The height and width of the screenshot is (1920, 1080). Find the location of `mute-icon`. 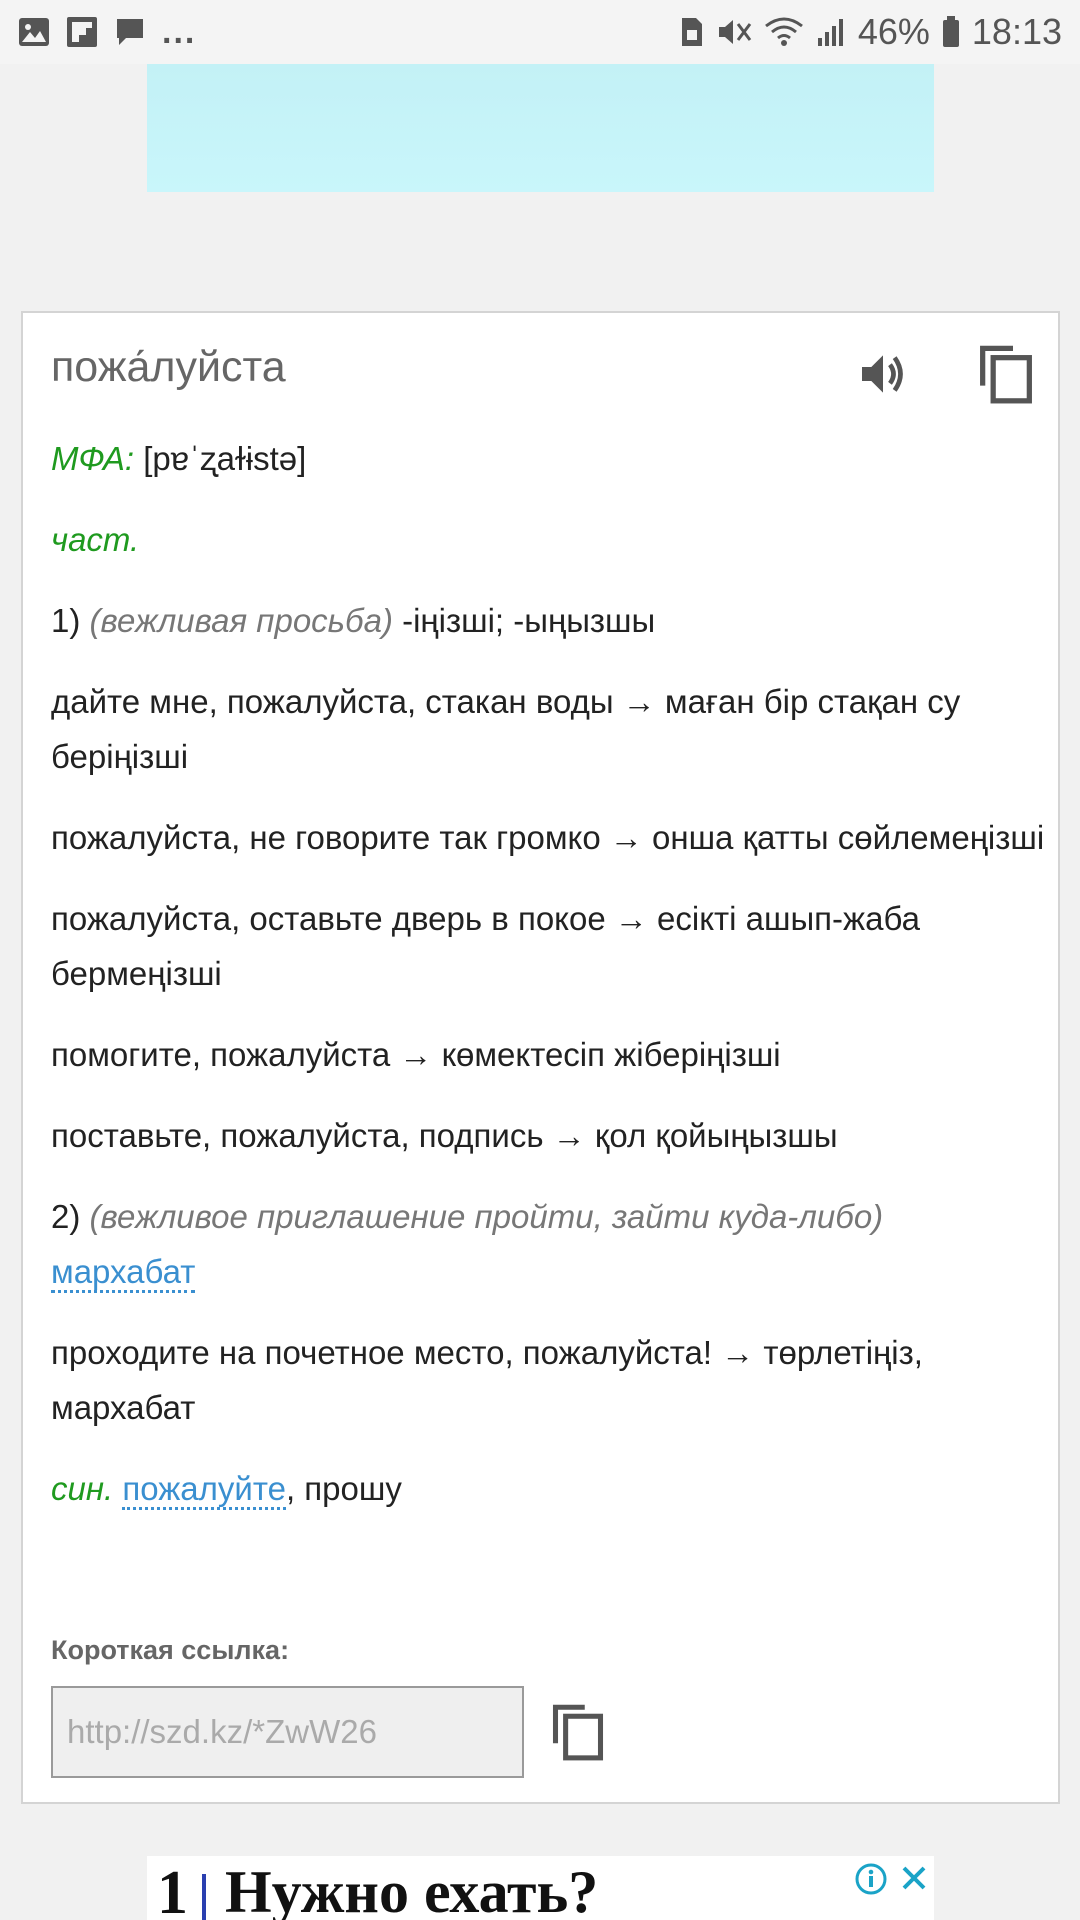

mute-icon is located at coordinates (734, 32).